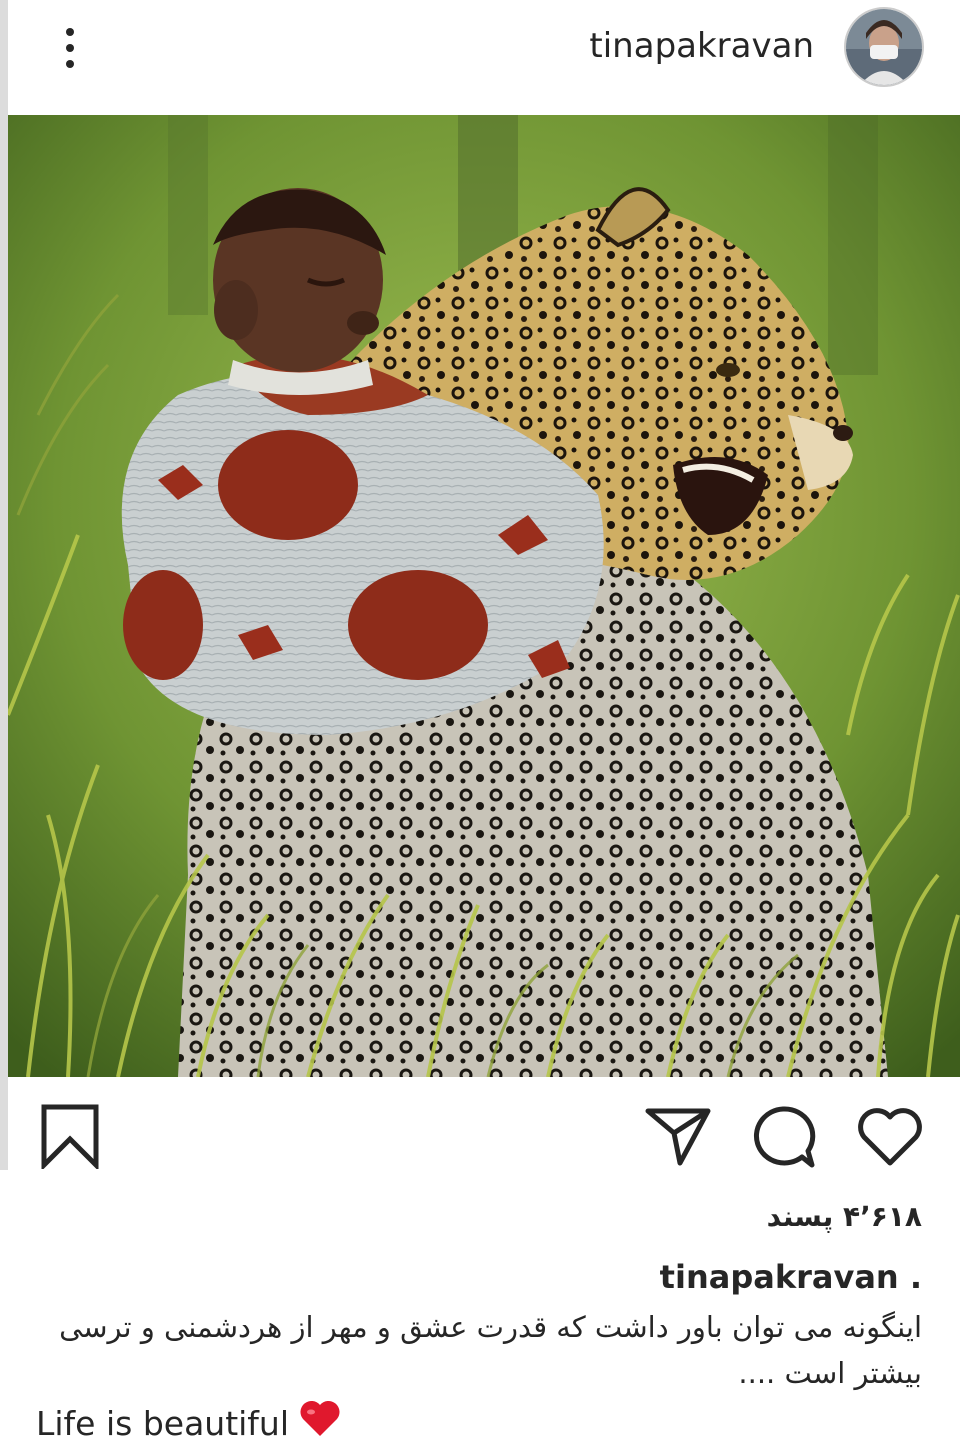 The width and height of the screenshot is (960, 1453). Describe the element at coordinates (678, 1137) in the screenshot. I see `send-icon` at that location.